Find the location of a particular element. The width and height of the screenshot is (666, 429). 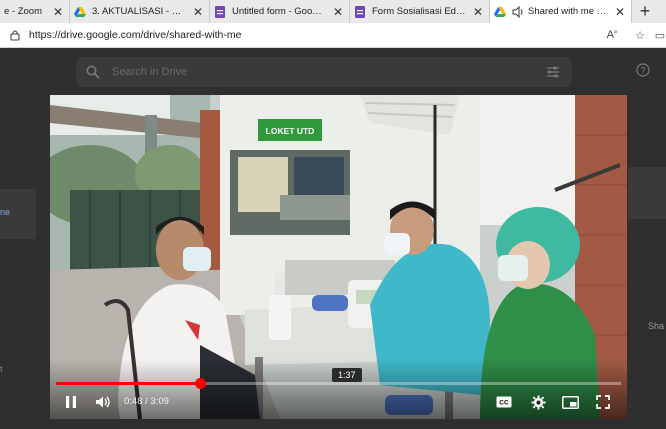

pause-icon is located at coordinates (71, 402).